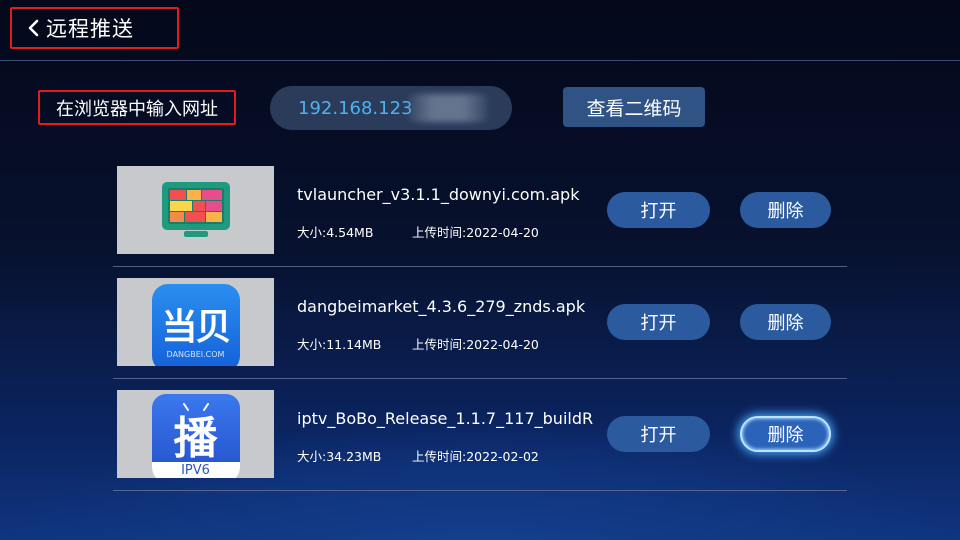  I want to click on ip-address-text: 192.168.123, so click(355, 108).